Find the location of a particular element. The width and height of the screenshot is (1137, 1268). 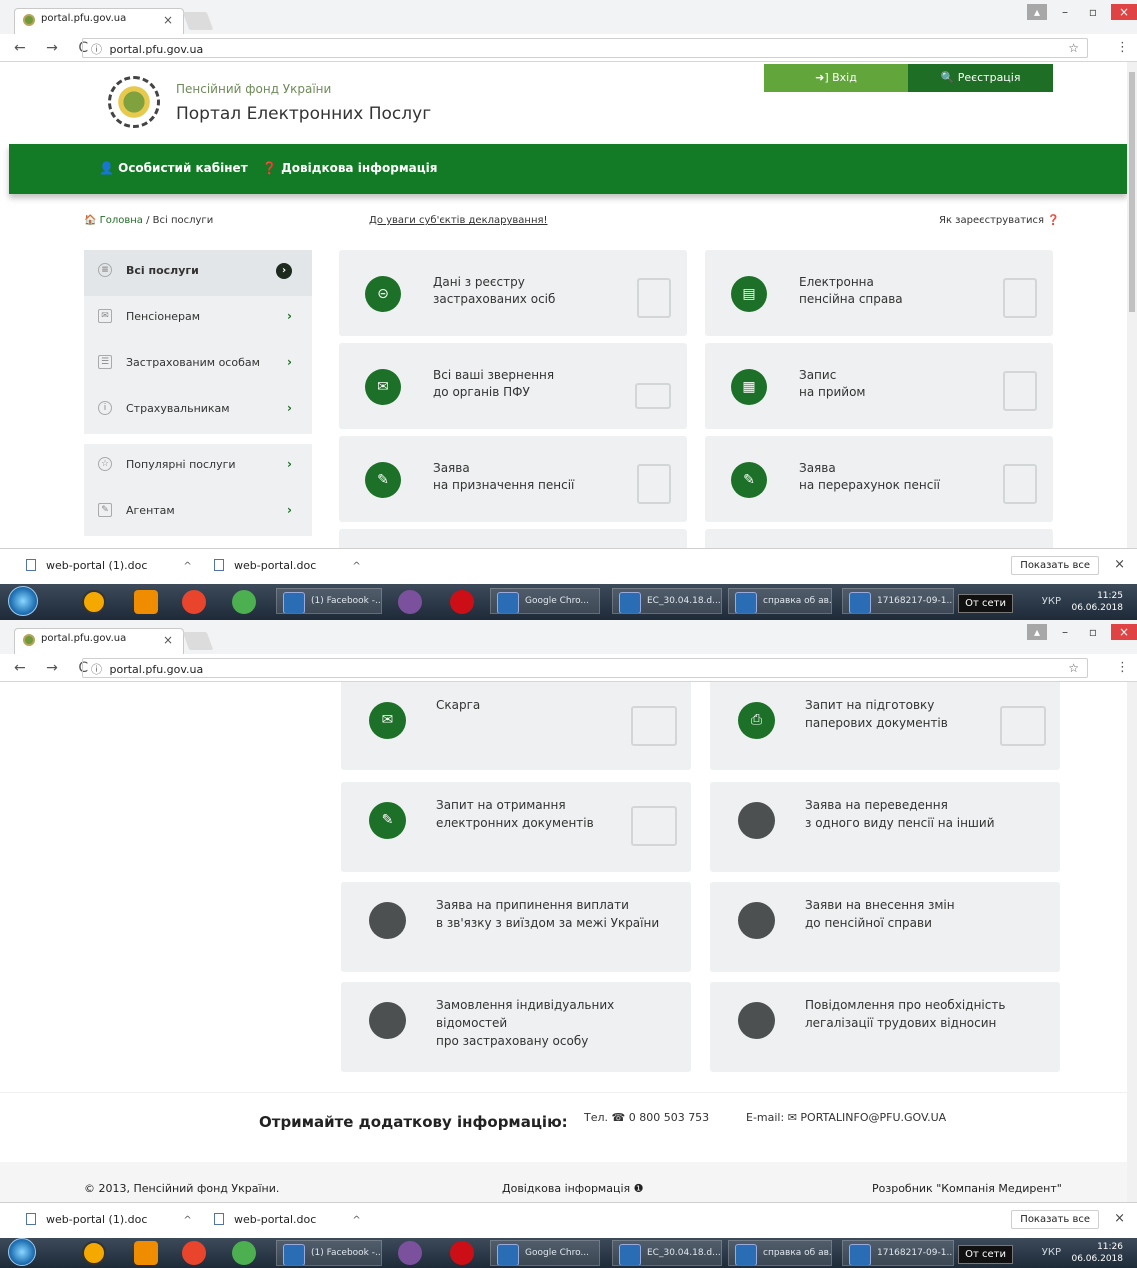

login-button: ➜] Вхід is located at coordinates (836, 78).